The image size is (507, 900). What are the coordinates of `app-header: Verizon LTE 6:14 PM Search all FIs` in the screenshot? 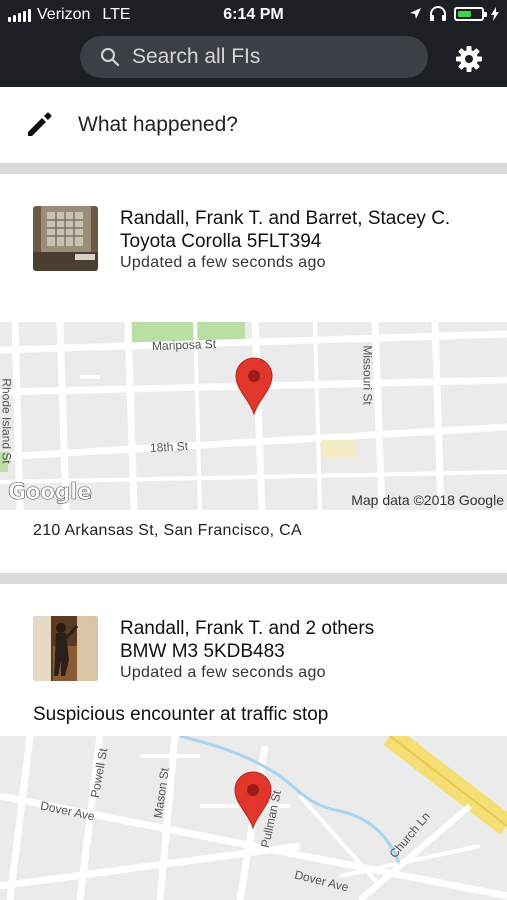 It's located at (253, 43).